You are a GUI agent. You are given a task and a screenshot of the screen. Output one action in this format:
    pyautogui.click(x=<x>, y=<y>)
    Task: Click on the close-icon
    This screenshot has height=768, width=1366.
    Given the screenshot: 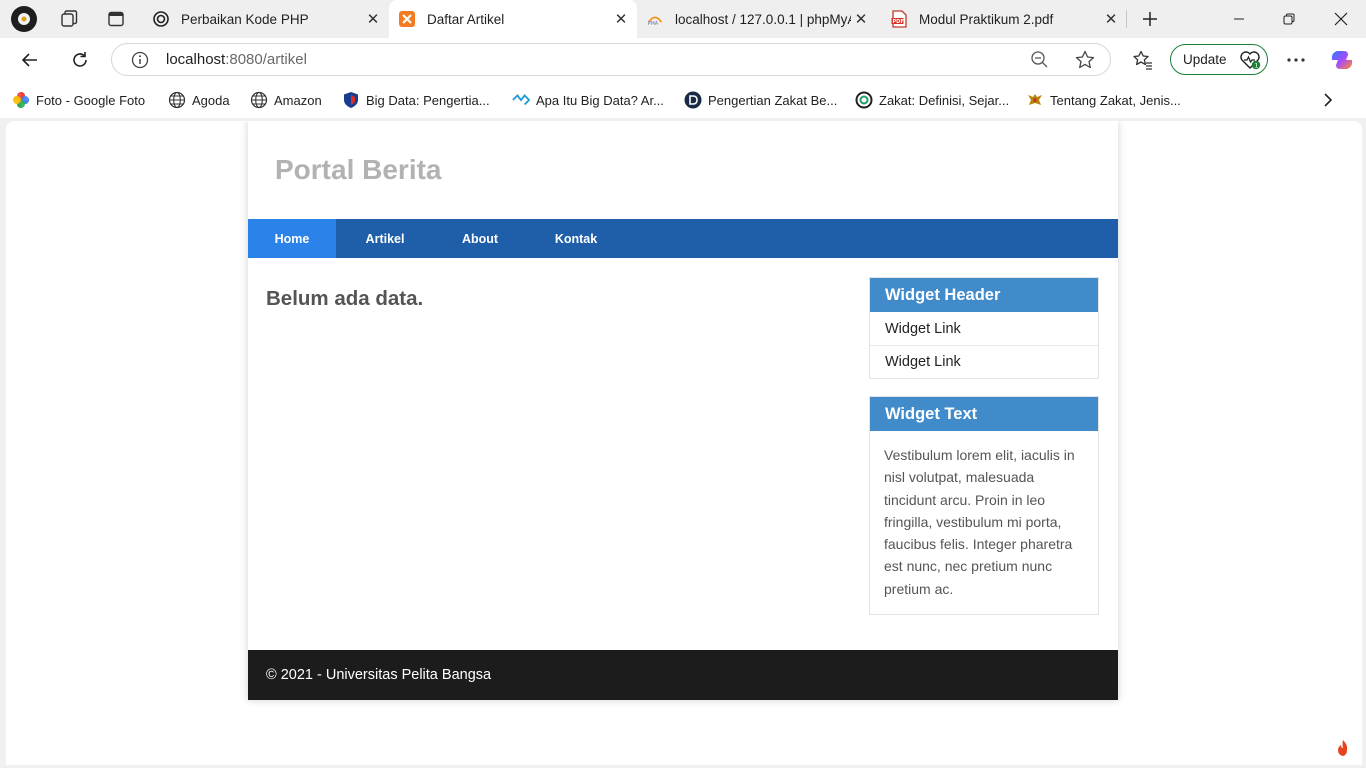 What is the action you would take?
    pyautogui.click(x=1341, y=19)
    